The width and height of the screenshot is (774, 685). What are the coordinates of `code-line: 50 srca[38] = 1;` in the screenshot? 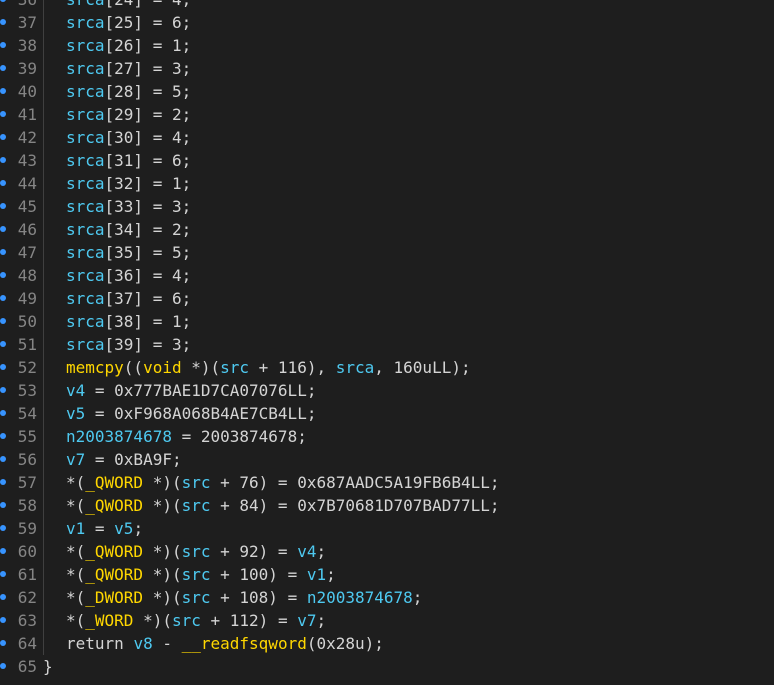 It's located at (387, 321).